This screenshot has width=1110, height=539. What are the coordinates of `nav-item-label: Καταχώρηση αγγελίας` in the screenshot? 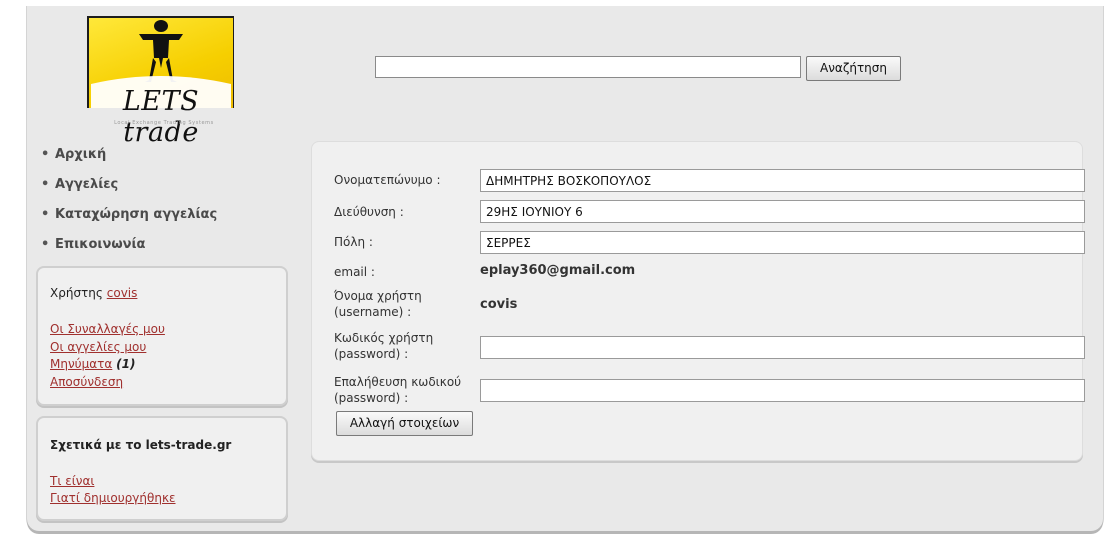 It's located at (136, 214).